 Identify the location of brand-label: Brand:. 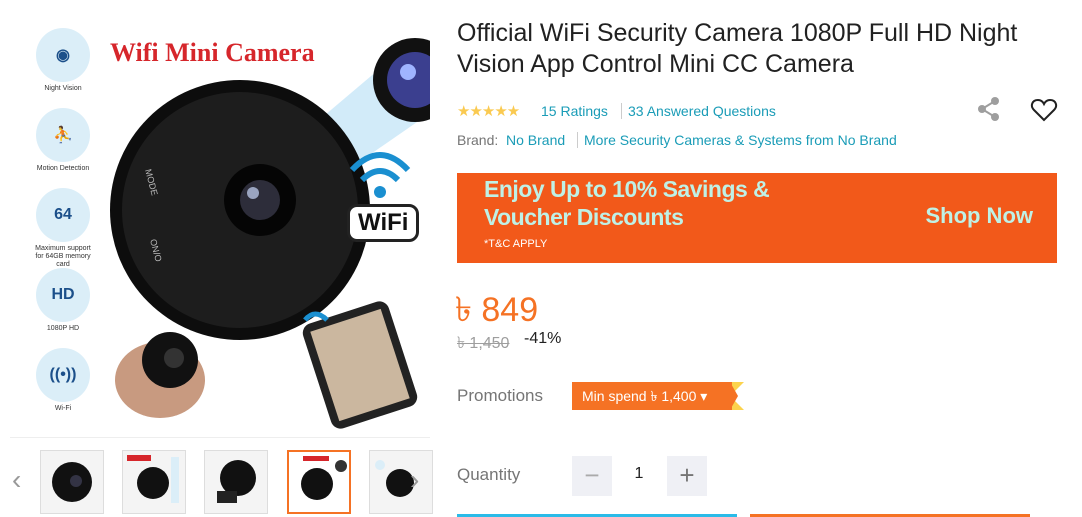
(478, 140).